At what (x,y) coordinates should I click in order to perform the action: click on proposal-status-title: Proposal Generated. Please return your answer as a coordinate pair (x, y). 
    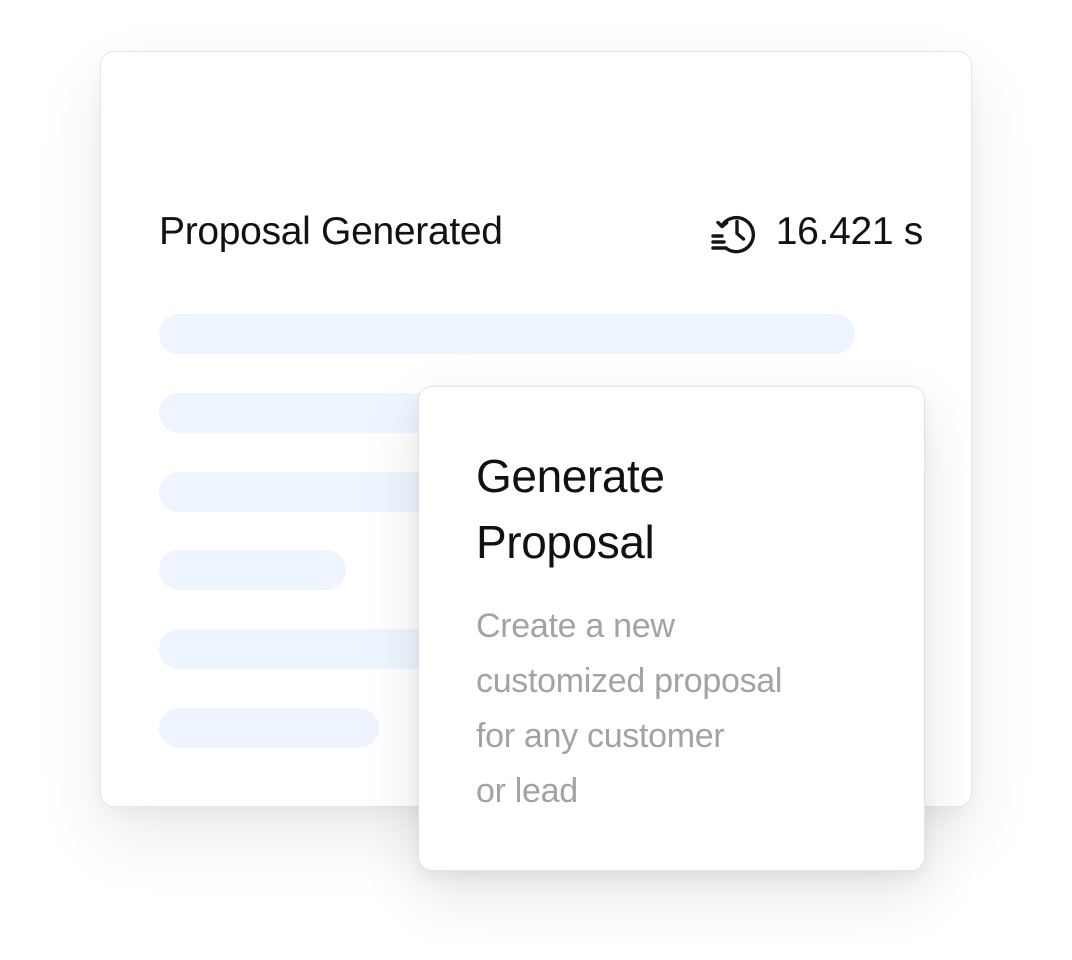
    Looking at the image, I should click on (331, 231).